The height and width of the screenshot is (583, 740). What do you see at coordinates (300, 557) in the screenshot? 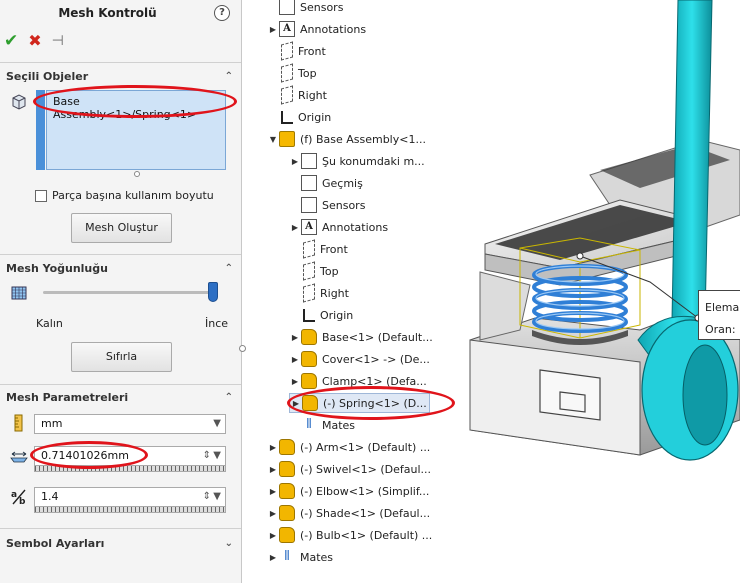
I see `tree-item: ▶ ⫴ Mates` at bounding box center [300, 557].